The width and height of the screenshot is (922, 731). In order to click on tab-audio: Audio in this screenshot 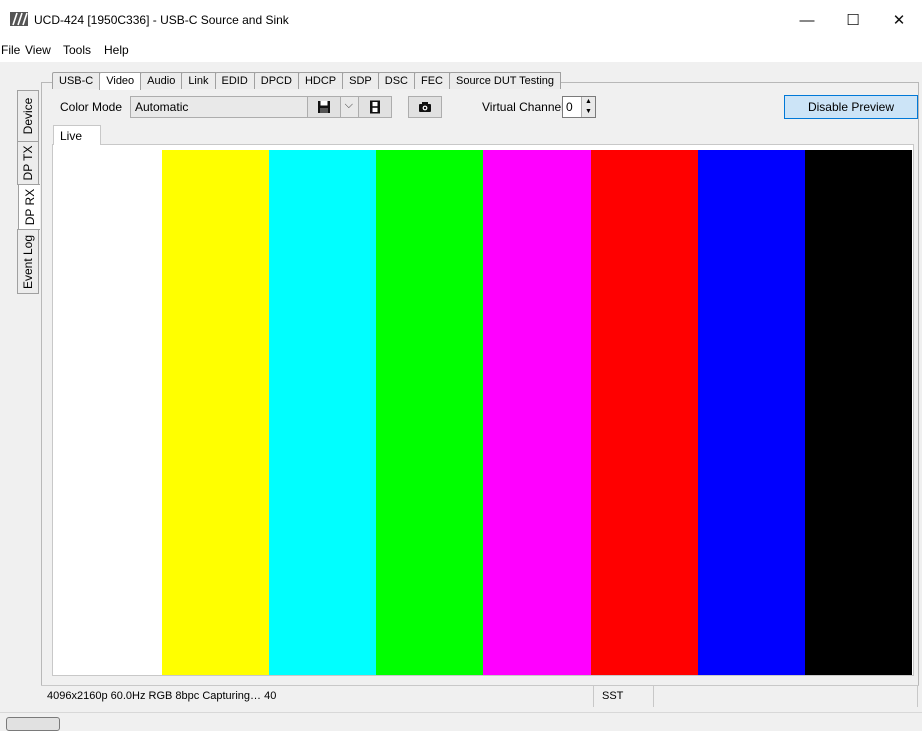, I will do `click(161, 80)`.